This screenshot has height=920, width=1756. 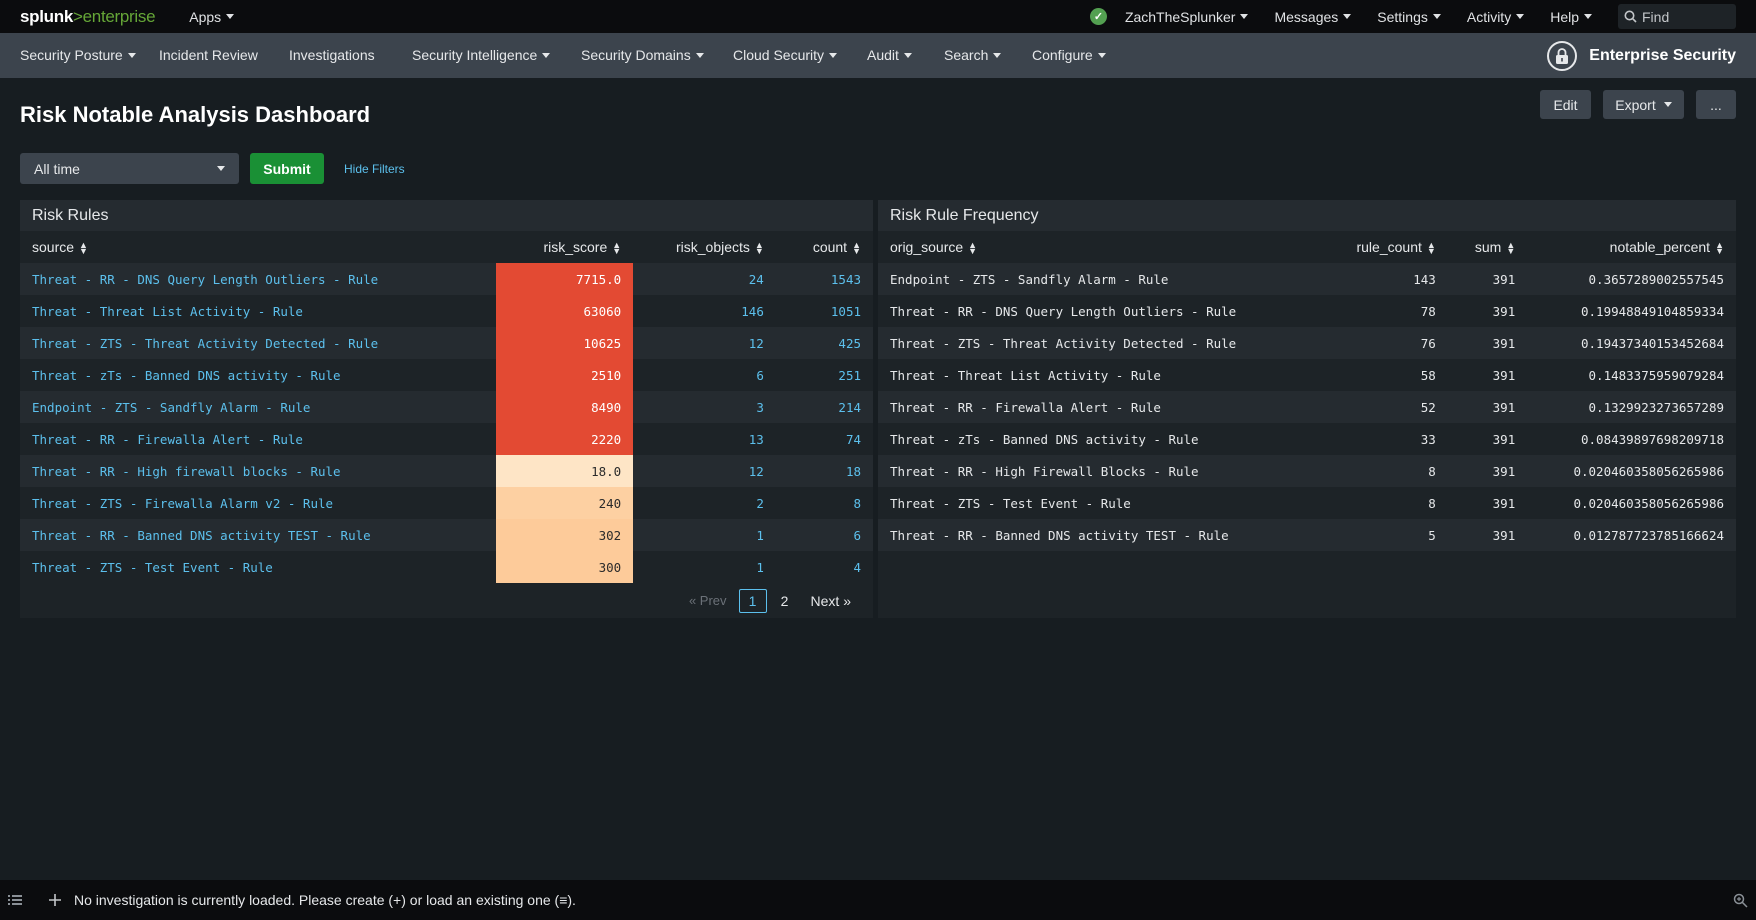 What do you see at coordinates (704, 311) in the screenshot?
I see `cell-risk-objects: 146` at bounding box center [704, 311].